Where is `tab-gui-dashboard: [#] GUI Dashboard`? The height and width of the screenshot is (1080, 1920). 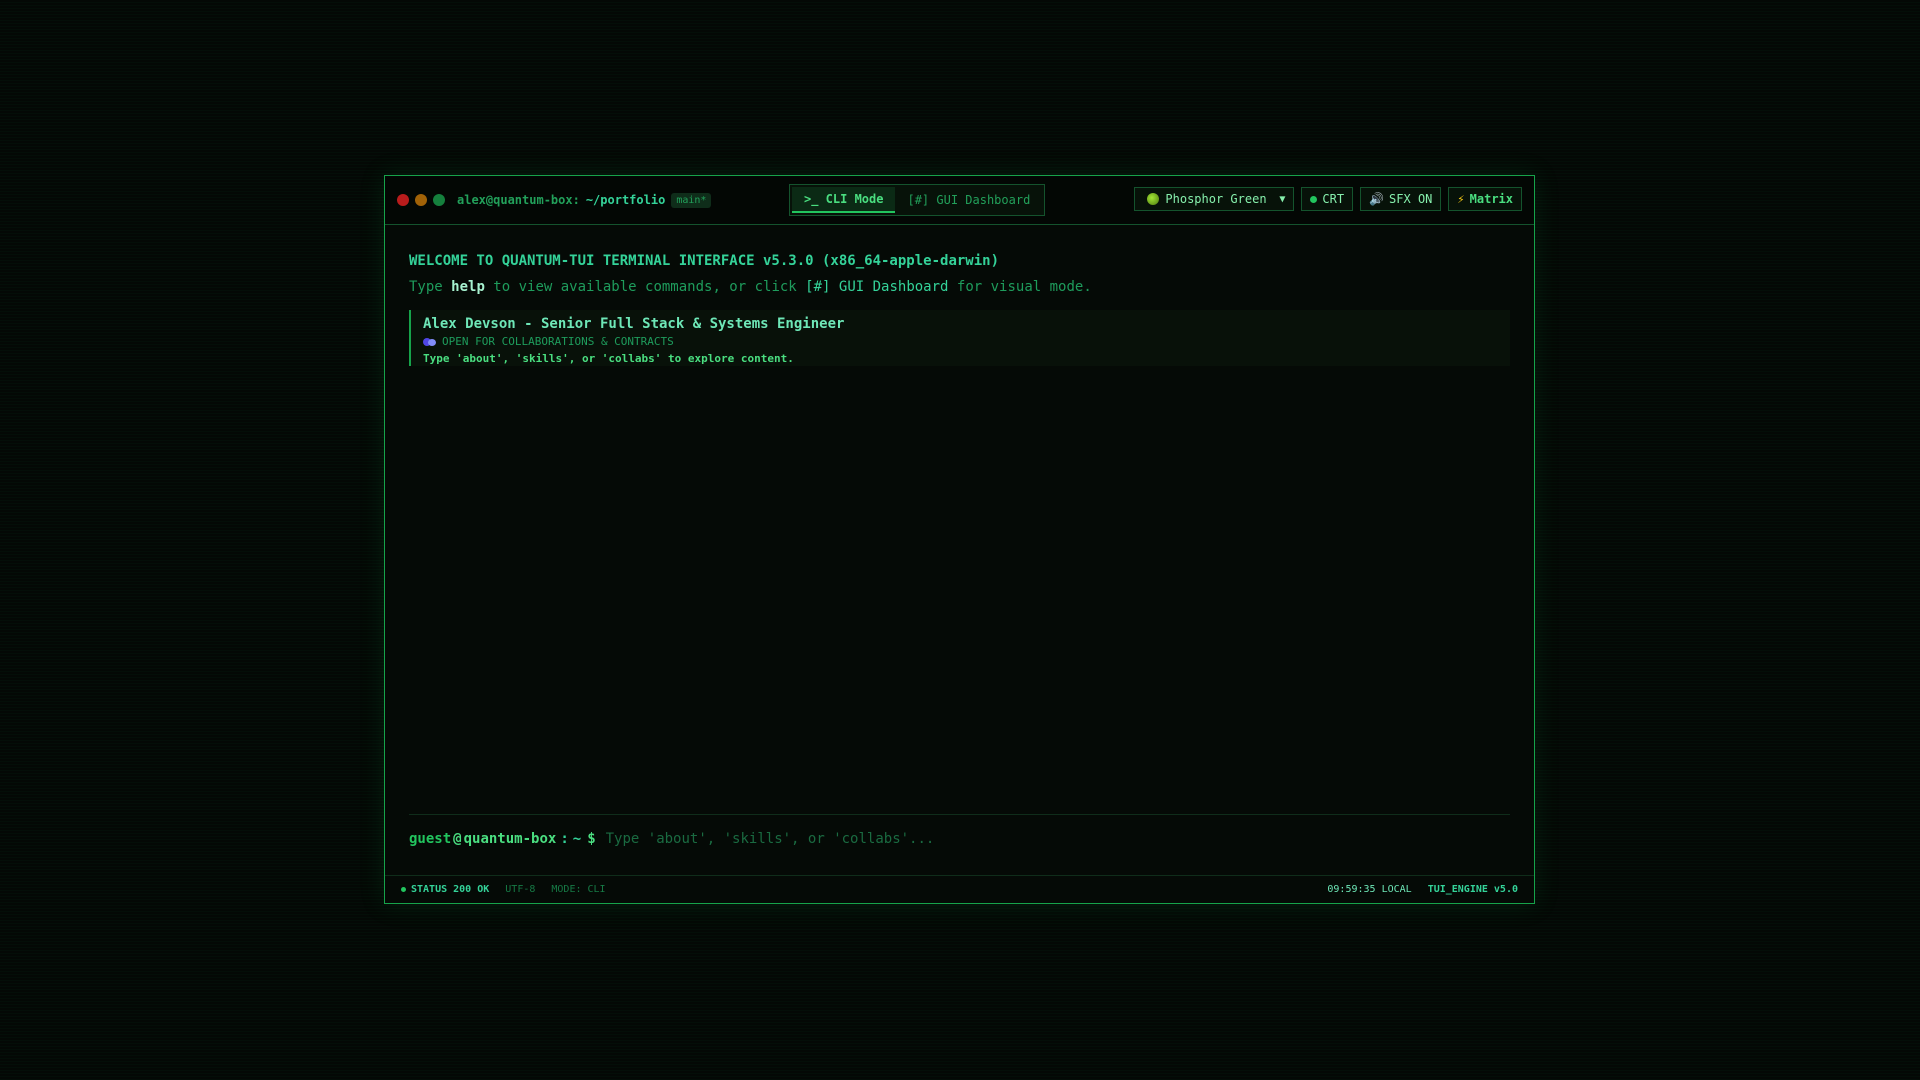
tab-gui-dashboard: [#] GUI Dashboard is located at coordinates (968, 200).